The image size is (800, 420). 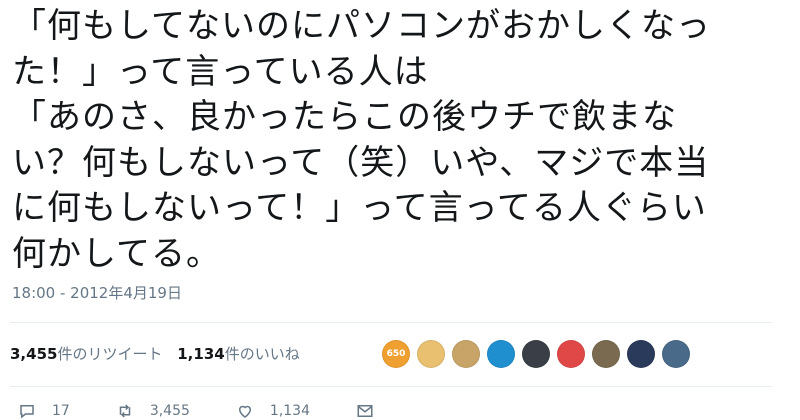 I want to click on reply-button: 17, so click(x=44, y=411).